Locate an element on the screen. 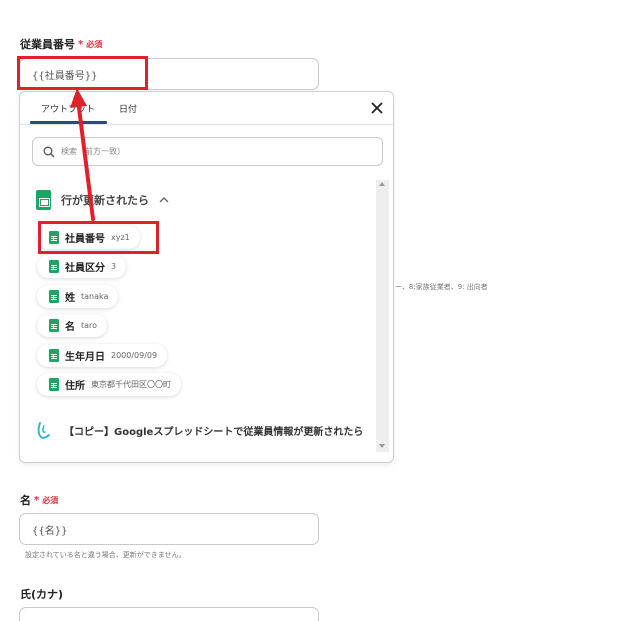 This screenshot has width=624, height=621. background-help-text: ー、8:家族従業者、9: 出向者 is located at coordinates (441, 287).